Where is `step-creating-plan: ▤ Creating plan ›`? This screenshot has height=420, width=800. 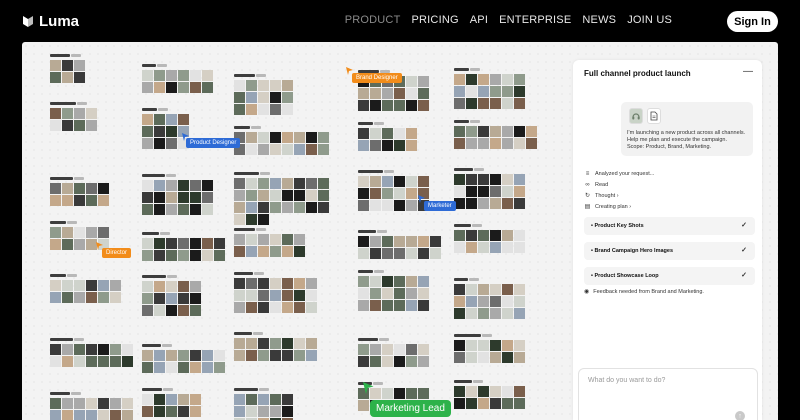
step-creating-plan: ▤ Creating plan › is located at coordinates (669, 206).